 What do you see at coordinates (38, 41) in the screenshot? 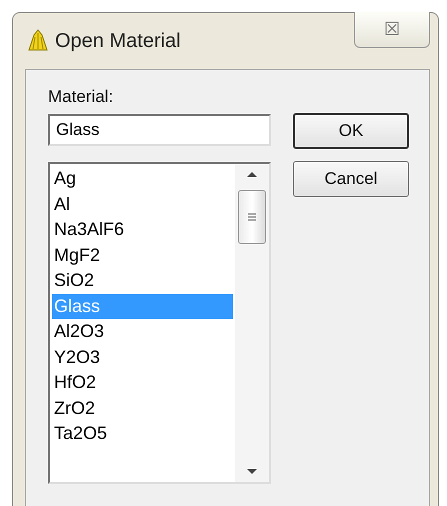
I see `bell-icon` at bounding box center [38, 41].